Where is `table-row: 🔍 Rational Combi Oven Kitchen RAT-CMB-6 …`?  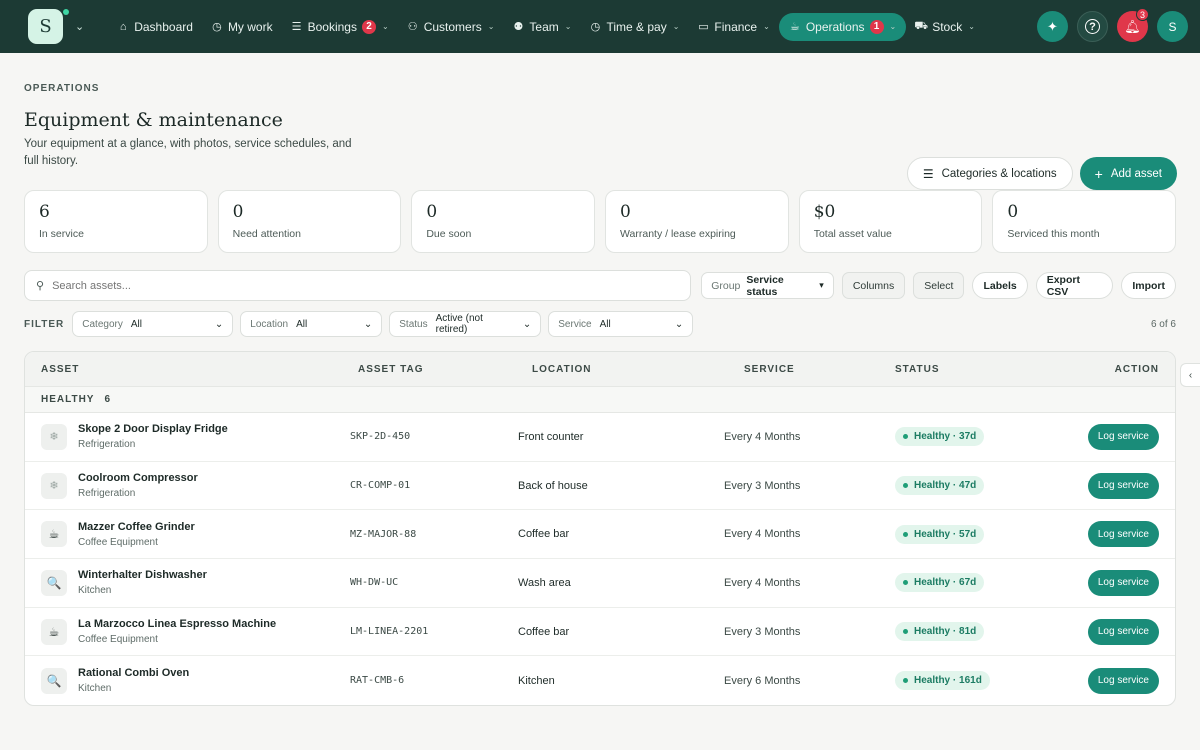 table-row: 🔍 Rational Combi Oven Kitchen RAT-CMB-6 … is located at coordinates (600, 680).